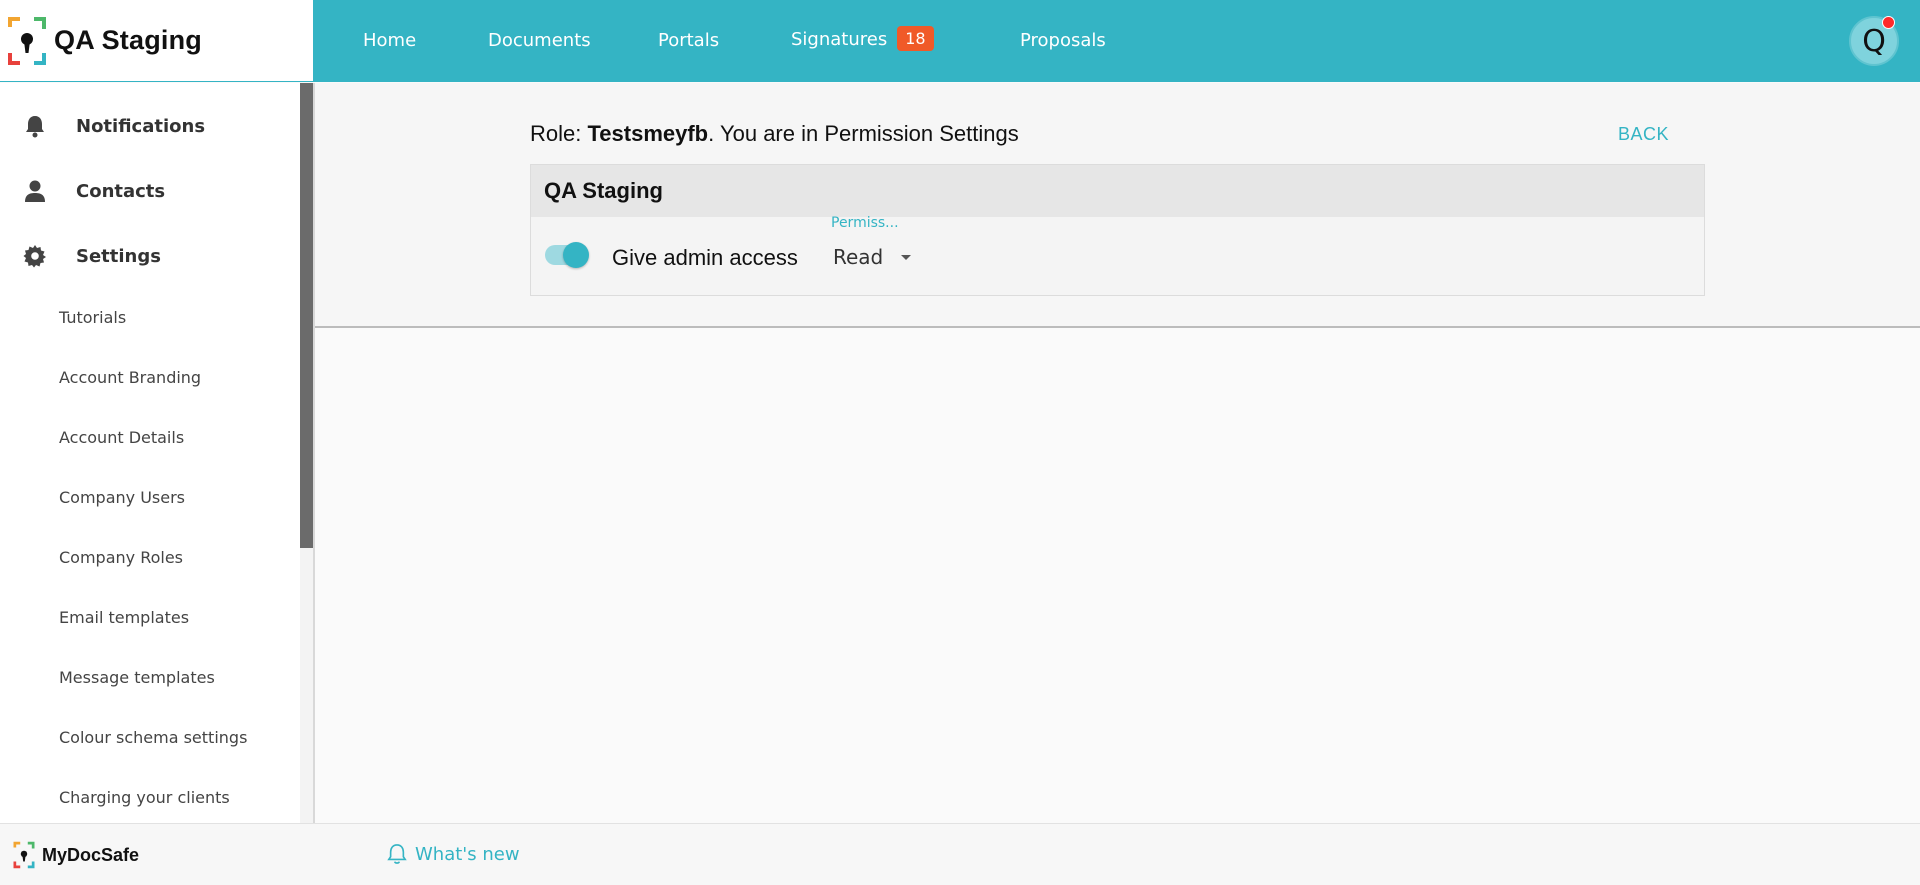 This screenshot has height=885, width=1920. I want to click on role-name: Testsmeyfb, so click(648, 133).